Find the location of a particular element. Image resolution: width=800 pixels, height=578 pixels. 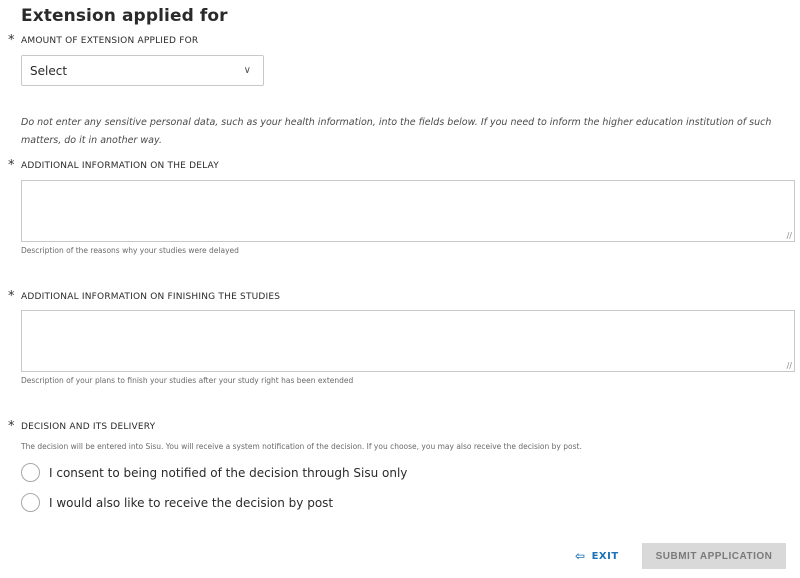

extension-amount-label-text: AMOUNT OF EXTENSION APPLIED FOR is located at coordinates (110, 41).